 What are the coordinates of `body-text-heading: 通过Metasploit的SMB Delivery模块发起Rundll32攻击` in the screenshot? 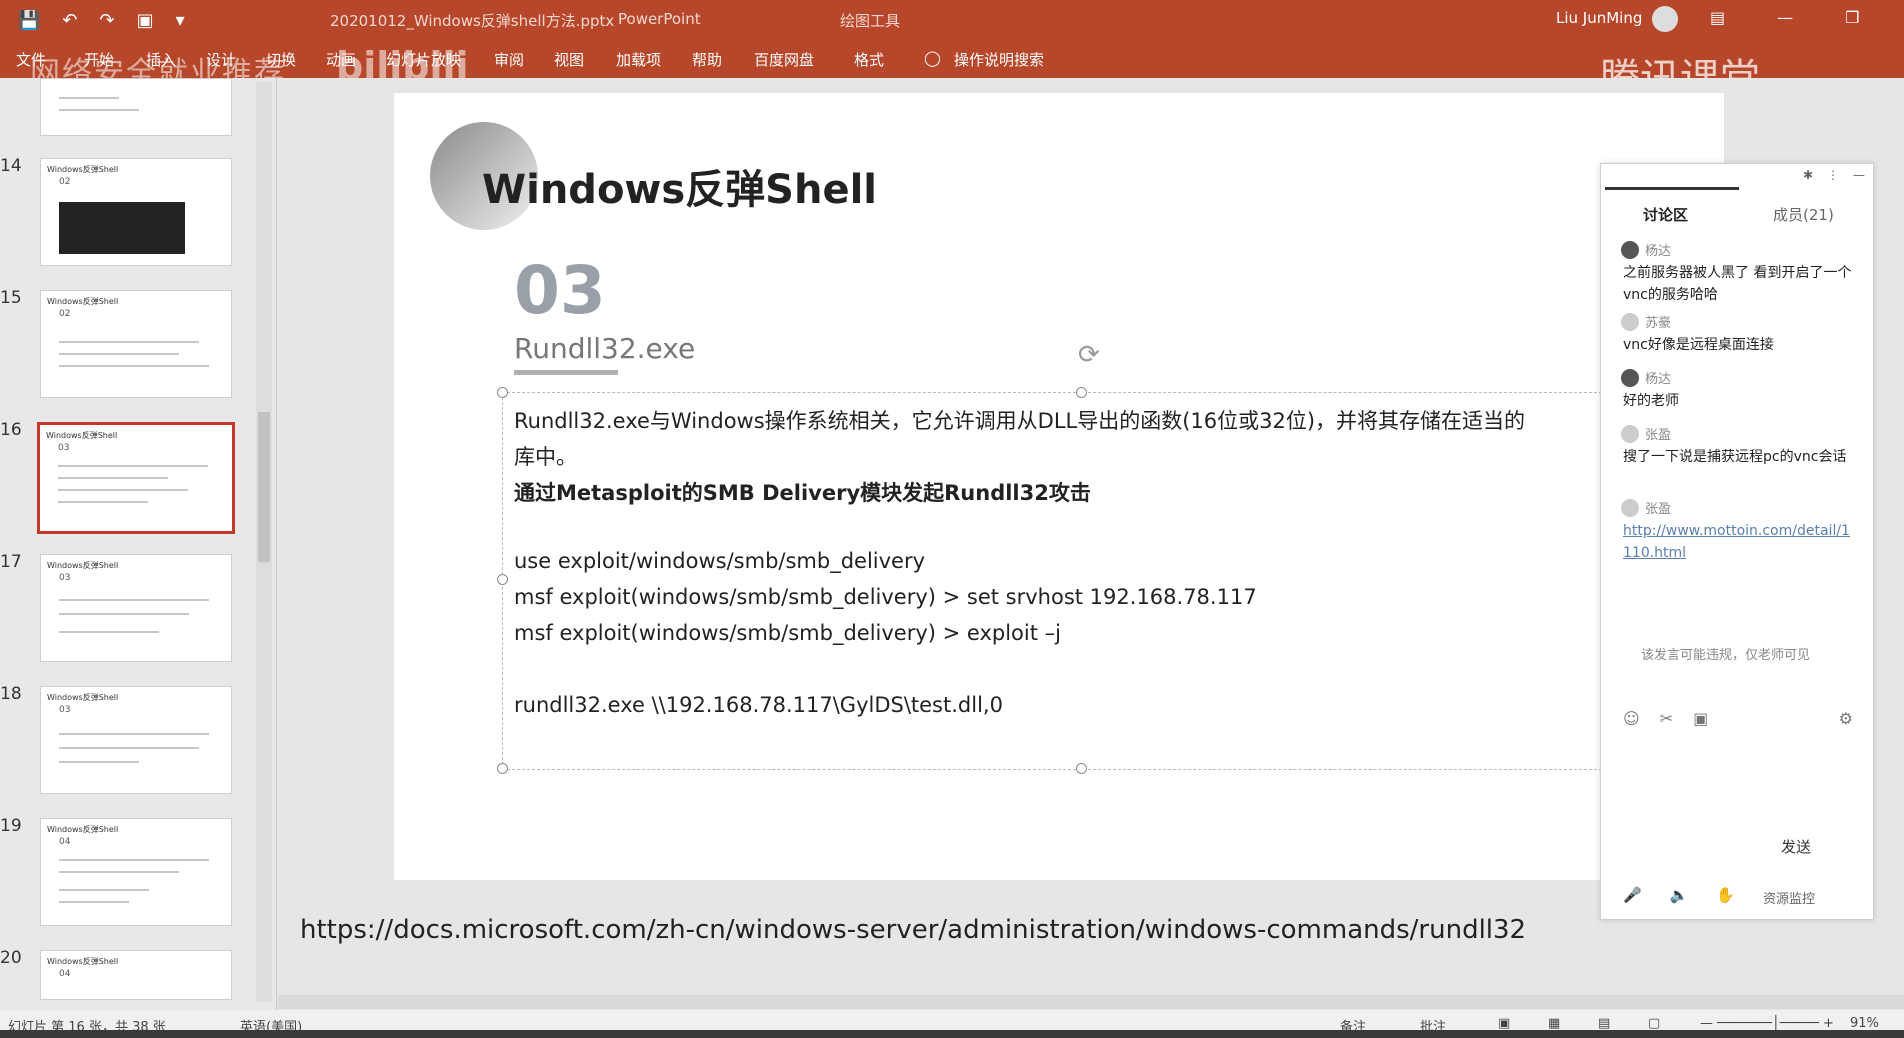 It's located at (802, 492).